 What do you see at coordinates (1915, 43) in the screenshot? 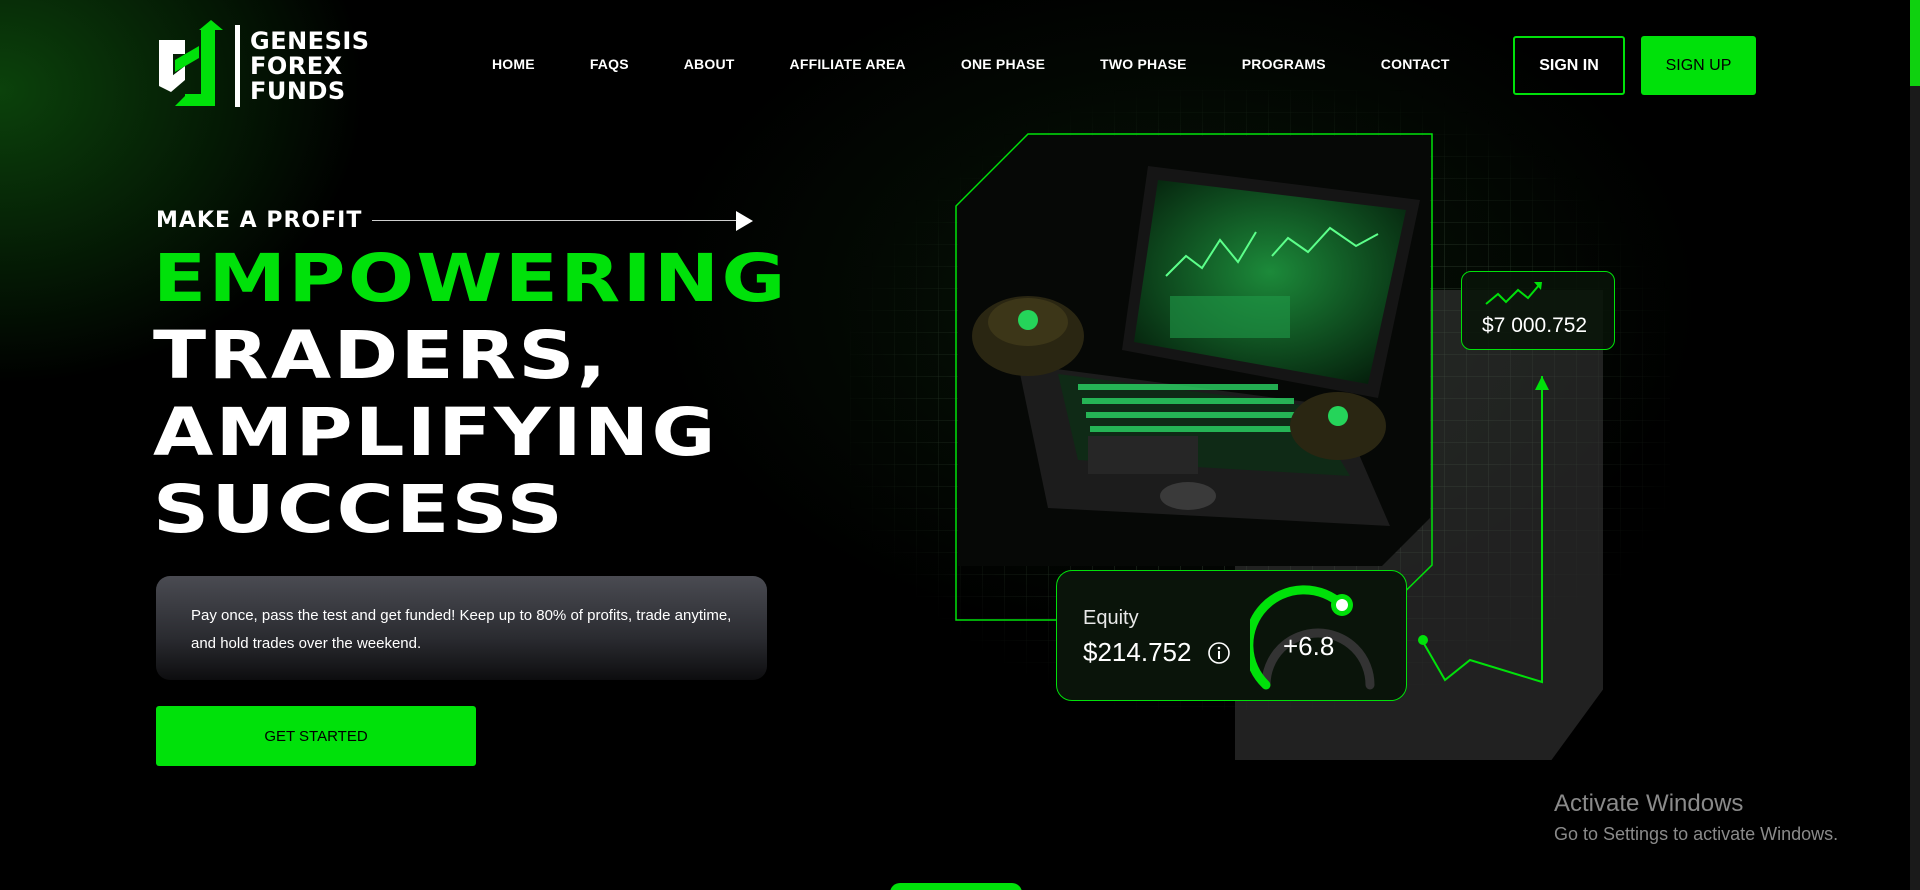
I see `scrollbar-thumb` at bounding box center [1915, 43].